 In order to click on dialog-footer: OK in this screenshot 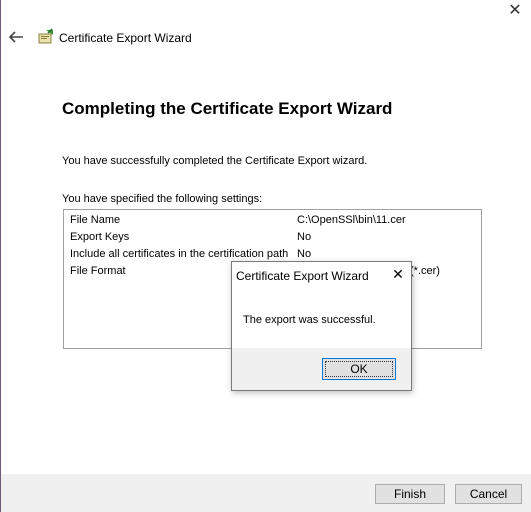, I will do `click(321, 369)`.